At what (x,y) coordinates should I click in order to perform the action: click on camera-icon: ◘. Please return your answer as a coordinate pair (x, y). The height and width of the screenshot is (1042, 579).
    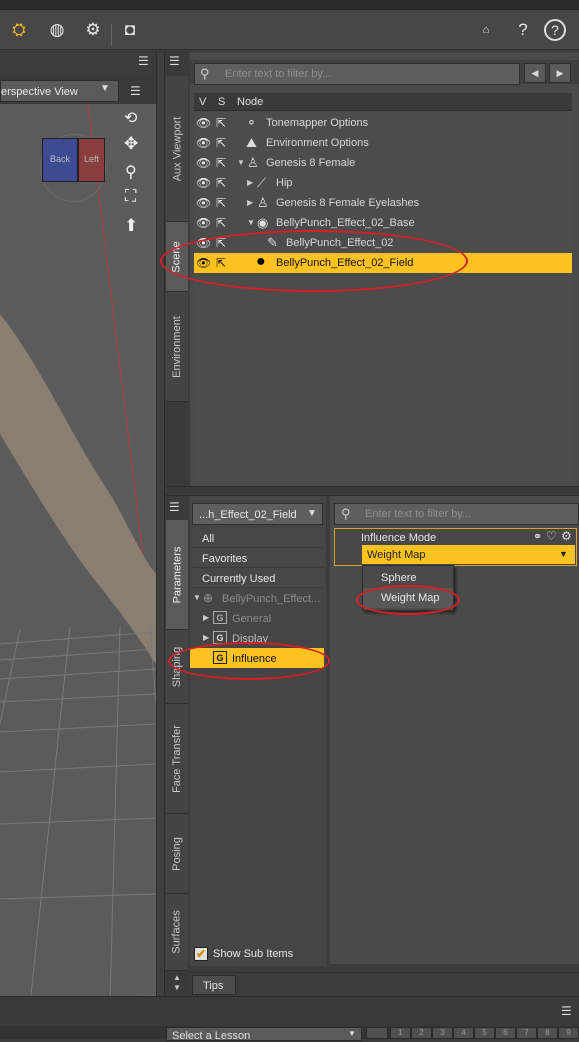
    Looking at the image, I should click on (130, 30).